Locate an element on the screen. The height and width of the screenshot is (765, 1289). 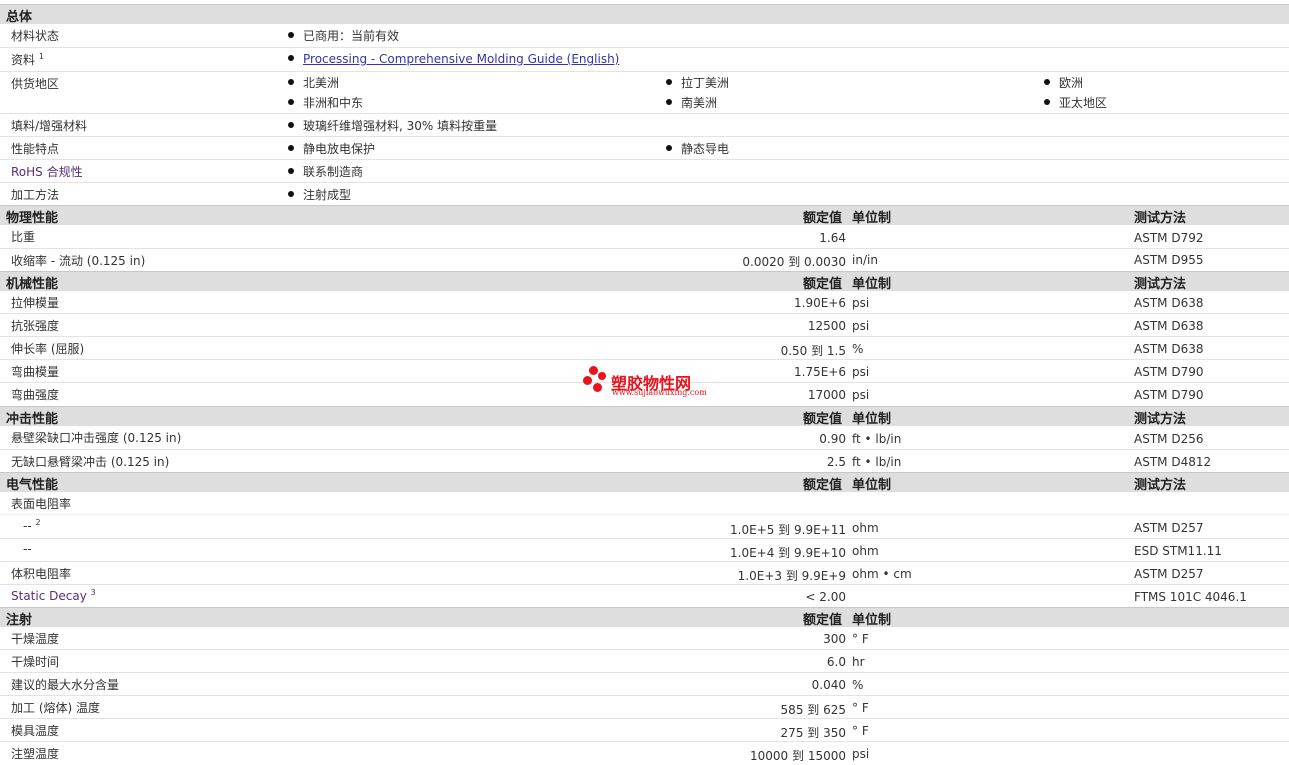
row-value: 2.5 is located at coordinates (836, 462).